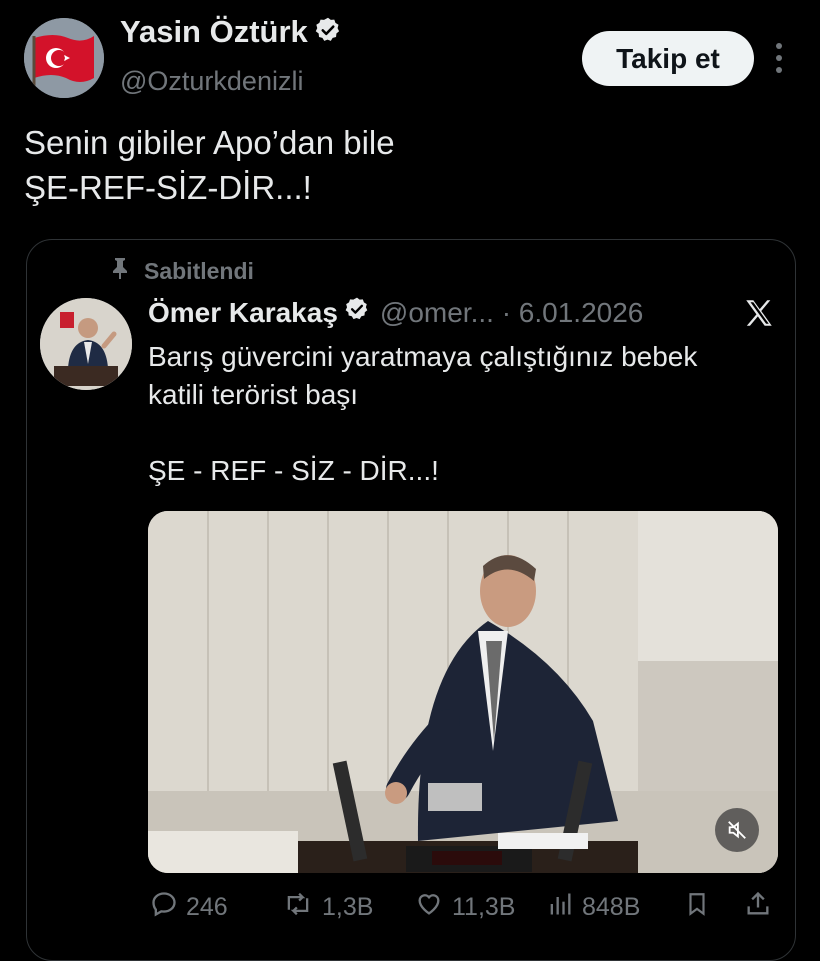  What do you see at coordinates (779, 58) in the screenshot?
I see `more-options-icon` at bounding box center [779, 58].